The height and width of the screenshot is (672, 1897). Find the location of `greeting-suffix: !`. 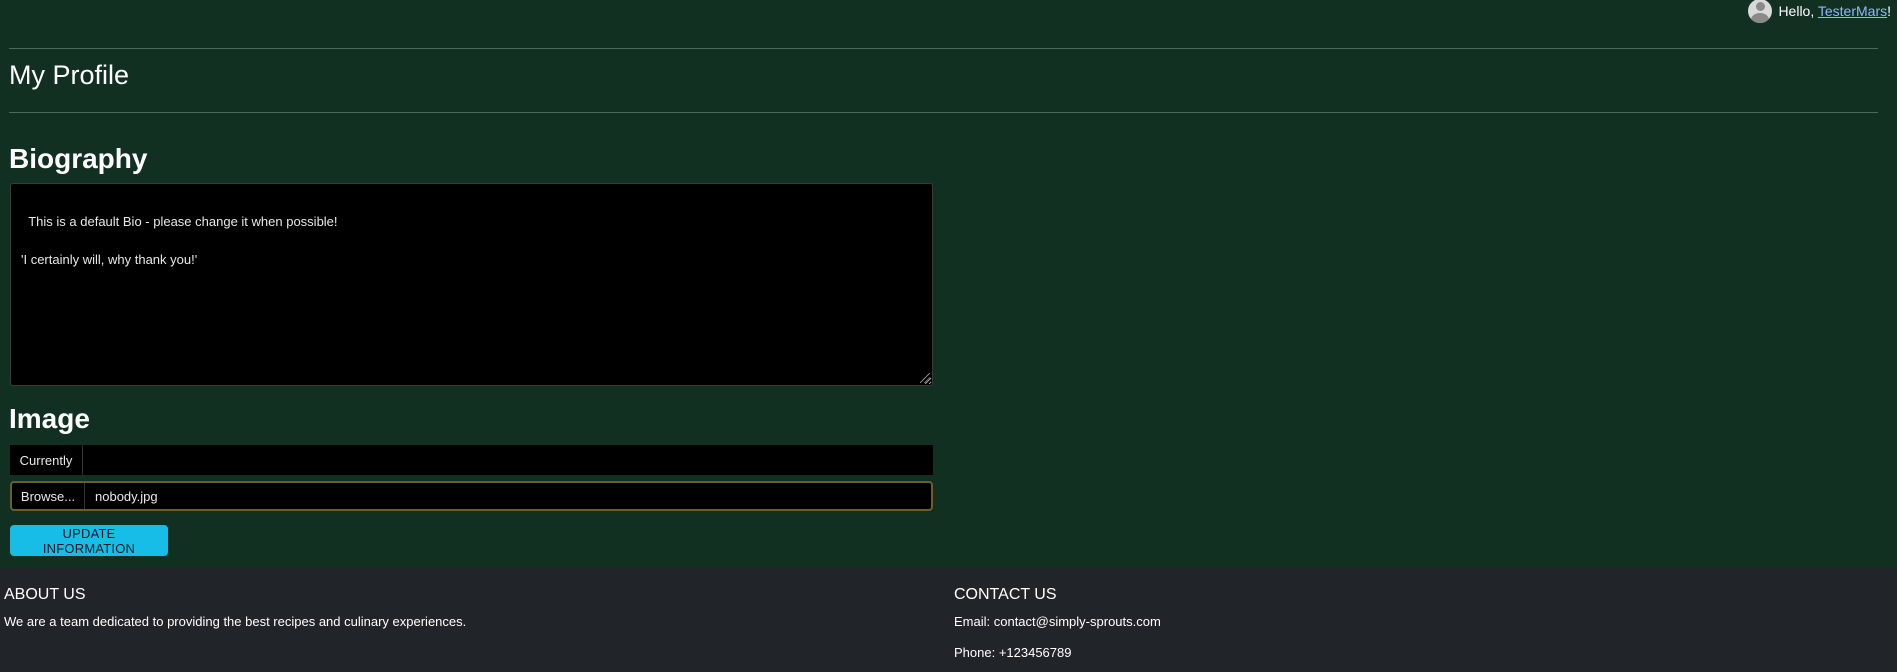

greeting-suffix: ! is located at coordinates (1889, 10).